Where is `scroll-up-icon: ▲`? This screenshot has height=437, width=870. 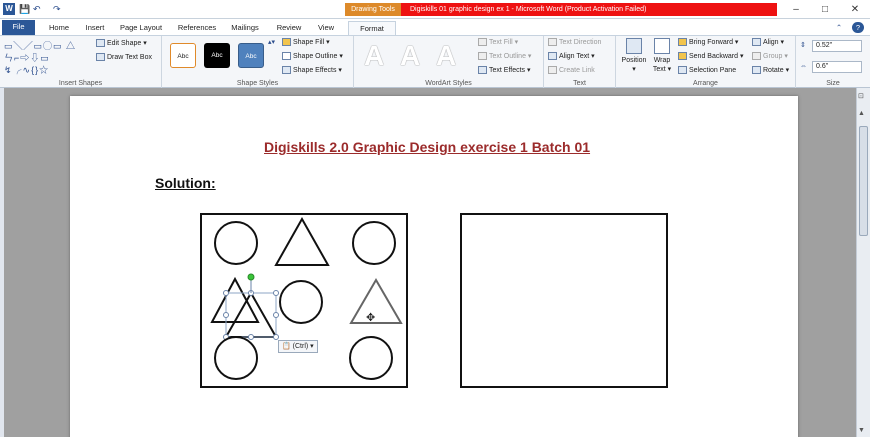 scroll-up-icon: ▲ is located at coordinates (861, 113).